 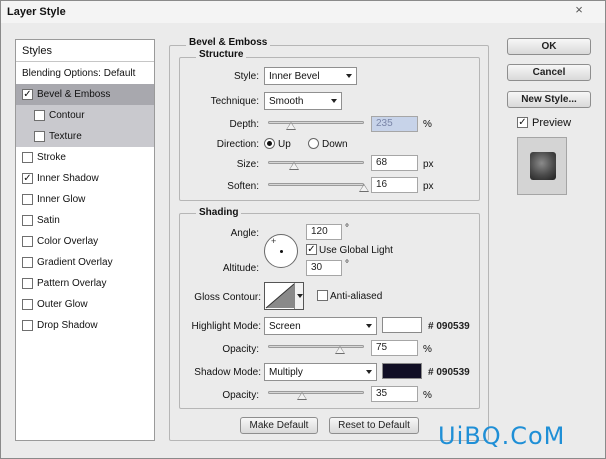 I want to click on styles-item-drop-shadow: Drop Shadow, so click(x=85, y=325).